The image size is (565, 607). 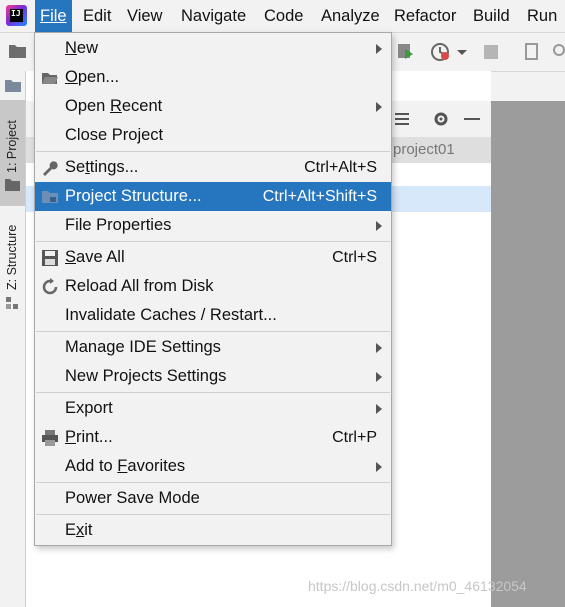 I want to click on intellij-logo-icon: IJ, so click(x=16, y=15).